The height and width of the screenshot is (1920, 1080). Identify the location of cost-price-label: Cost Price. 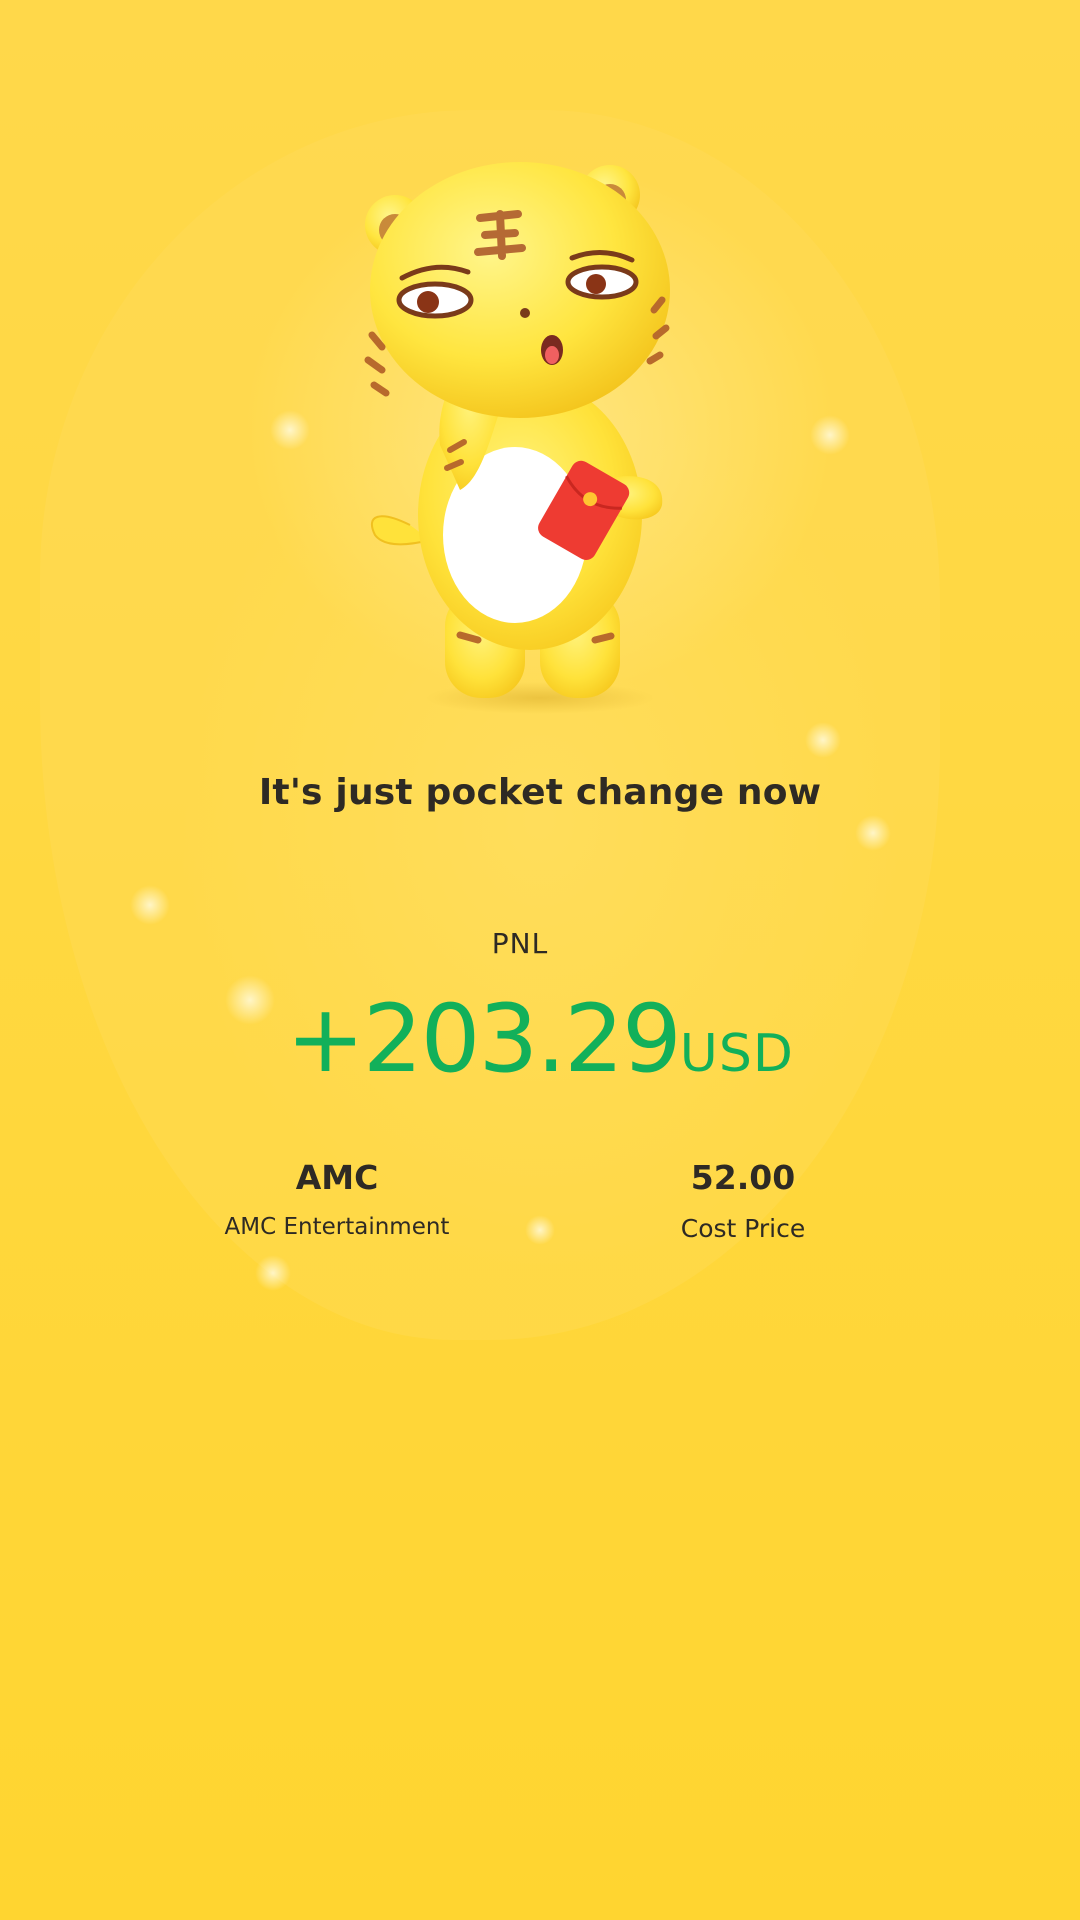
(743, 1228).